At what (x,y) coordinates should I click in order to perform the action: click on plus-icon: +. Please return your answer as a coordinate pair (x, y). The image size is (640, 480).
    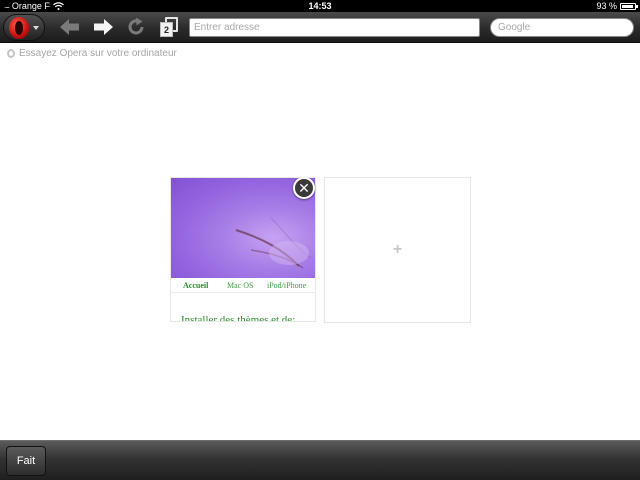
    Looking at the image, I should click on (397, 249).